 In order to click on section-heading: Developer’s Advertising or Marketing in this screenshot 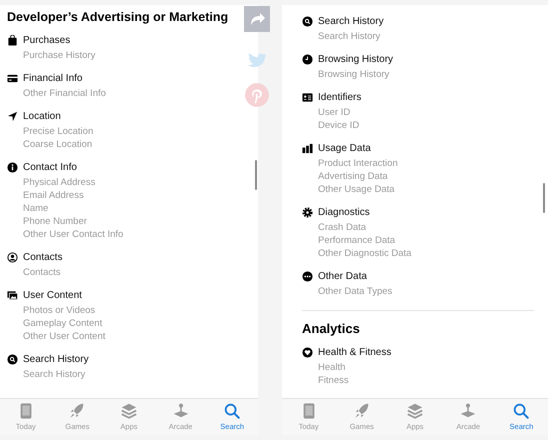, I will do `click(118, 17)`.